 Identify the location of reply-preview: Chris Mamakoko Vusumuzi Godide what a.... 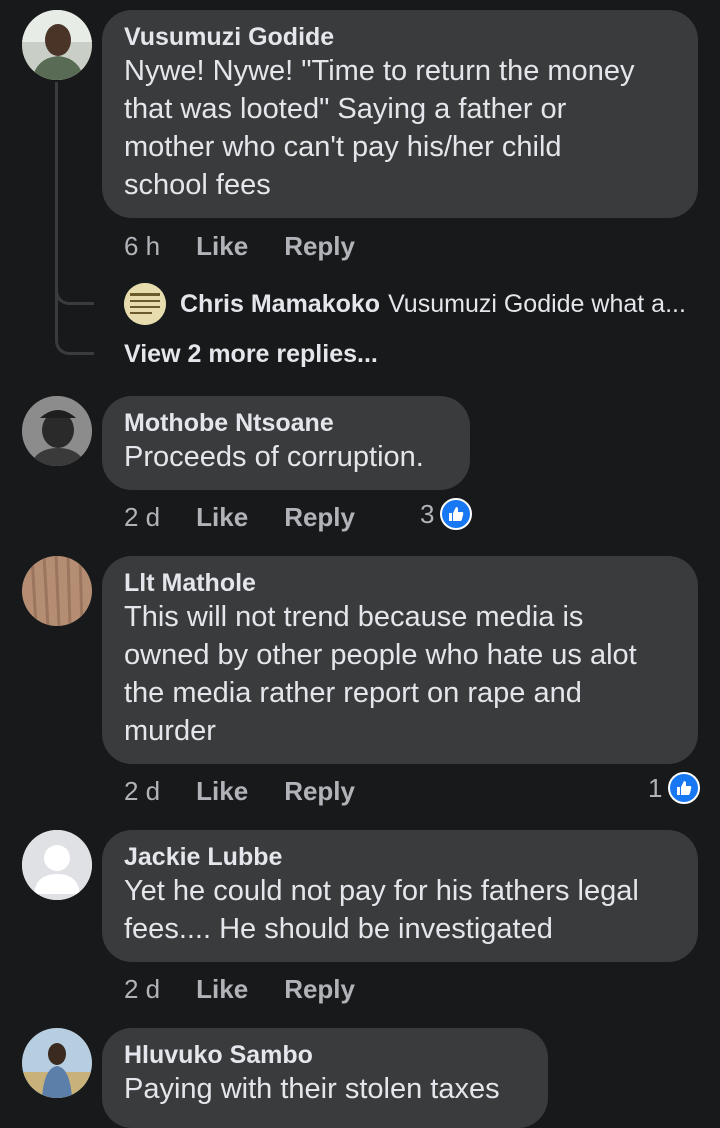
(405, 304).